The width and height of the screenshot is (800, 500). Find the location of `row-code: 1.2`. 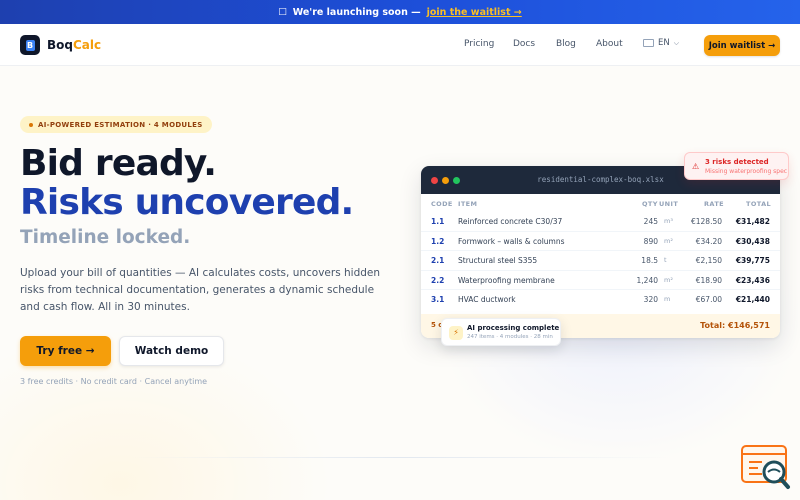

row-code: 1.2 is located at coordinates (438, 241).